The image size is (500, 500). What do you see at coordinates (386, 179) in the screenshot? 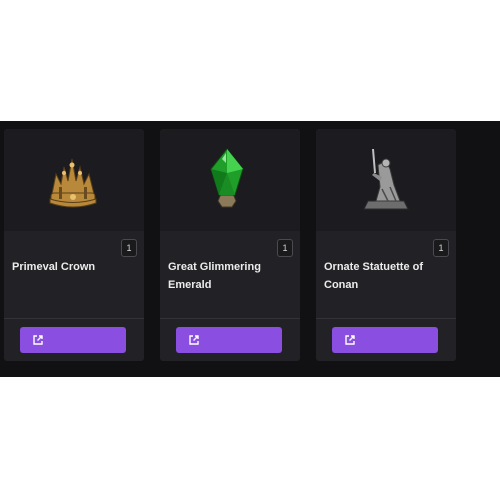
I see `statuette-icon` at bounding box center [386, 179].